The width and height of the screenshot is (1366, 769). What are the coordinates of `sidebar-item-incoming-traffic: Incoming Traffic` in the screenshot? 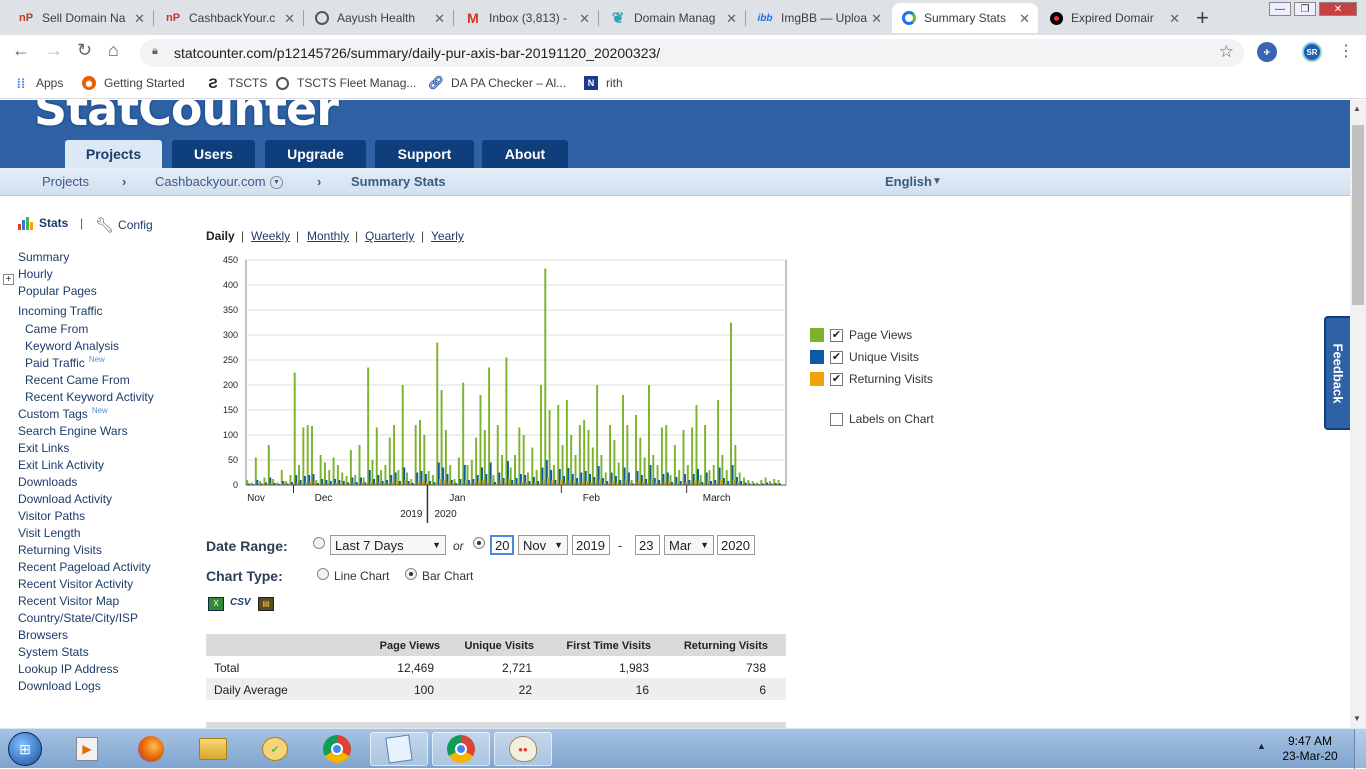 It's located at (60, 311).